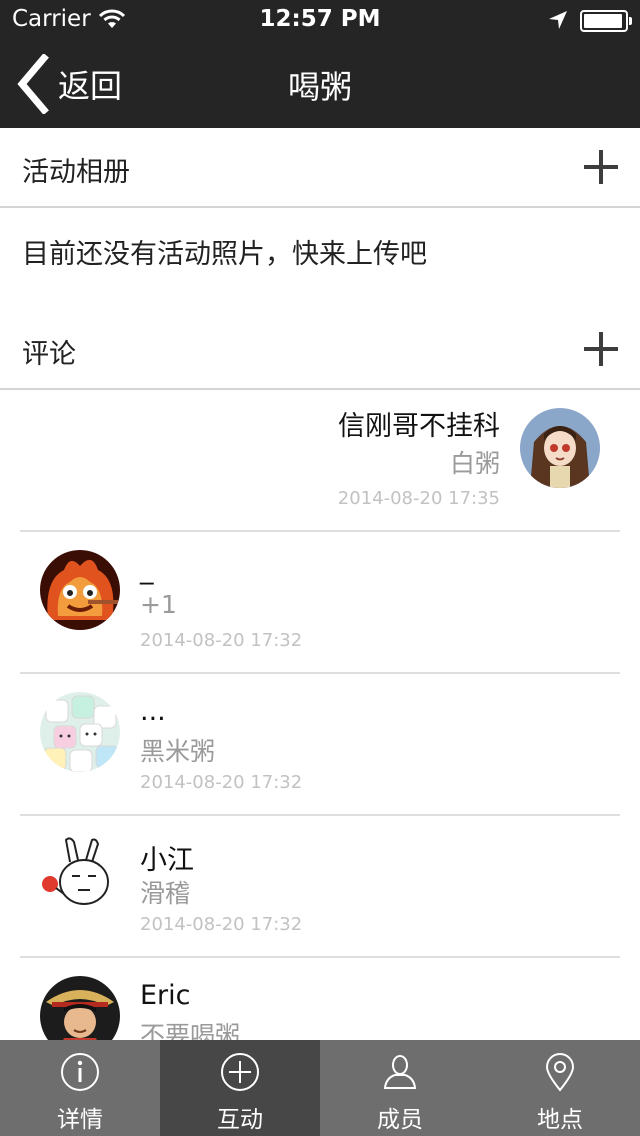 The width and height of the screenshot is (640, 1136). Describe the element at coordinates (419, 426) in the screenshot. I see `comment-author: 信刚哥不挂科` at that location.